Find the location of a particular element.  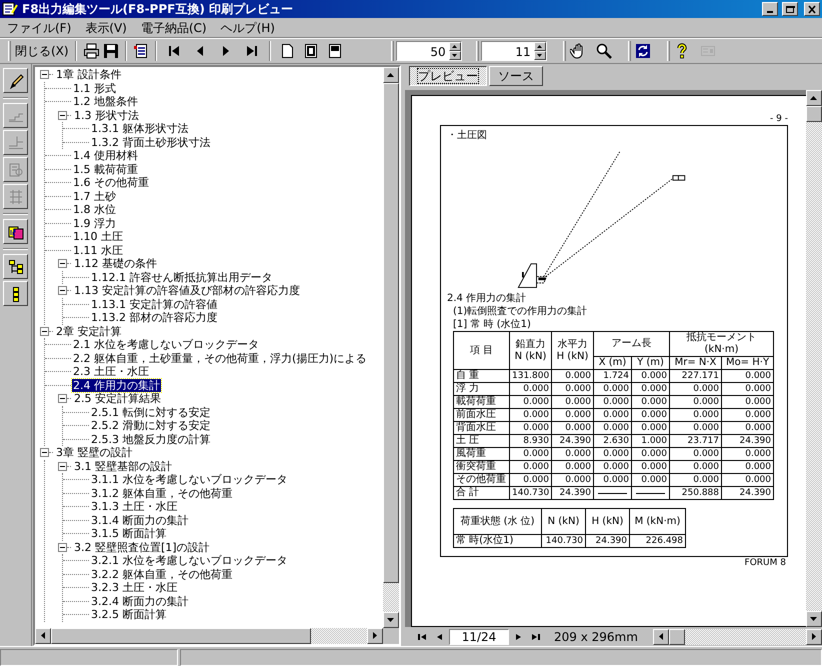

tree-item: 2.5 安定計算結果 is located at coordinates (117, 399).